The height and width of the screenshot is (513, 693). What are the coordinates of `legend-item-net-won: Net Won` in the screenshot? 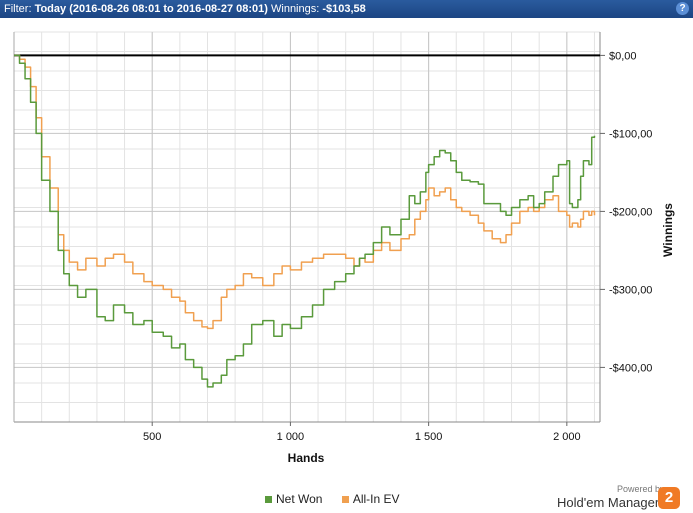 It's located at (295, 499).